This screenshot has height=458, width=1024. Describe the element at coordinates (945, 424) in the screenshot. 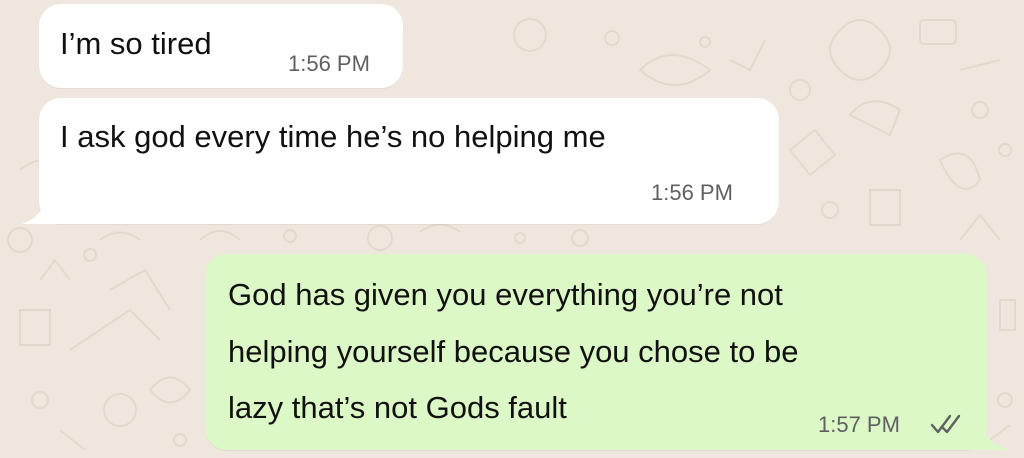

I see `double-check-icon` at that location.